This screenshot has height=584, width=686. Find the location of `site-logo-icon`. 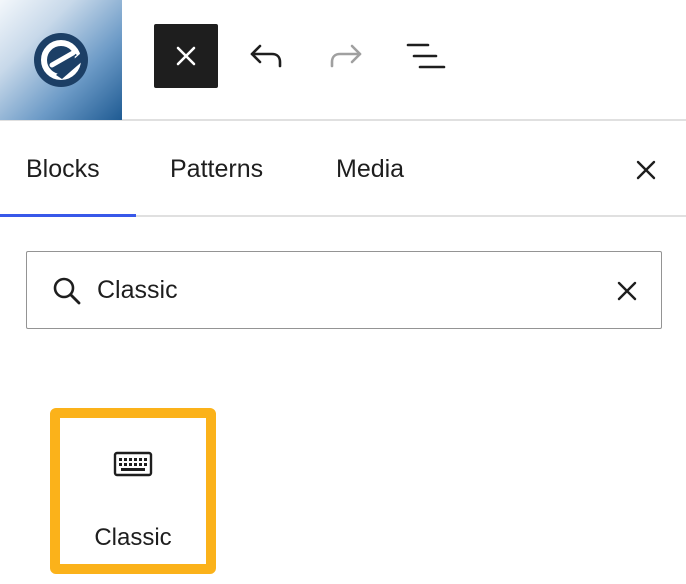

site-logo-icon is located at coordinates (61, 60).